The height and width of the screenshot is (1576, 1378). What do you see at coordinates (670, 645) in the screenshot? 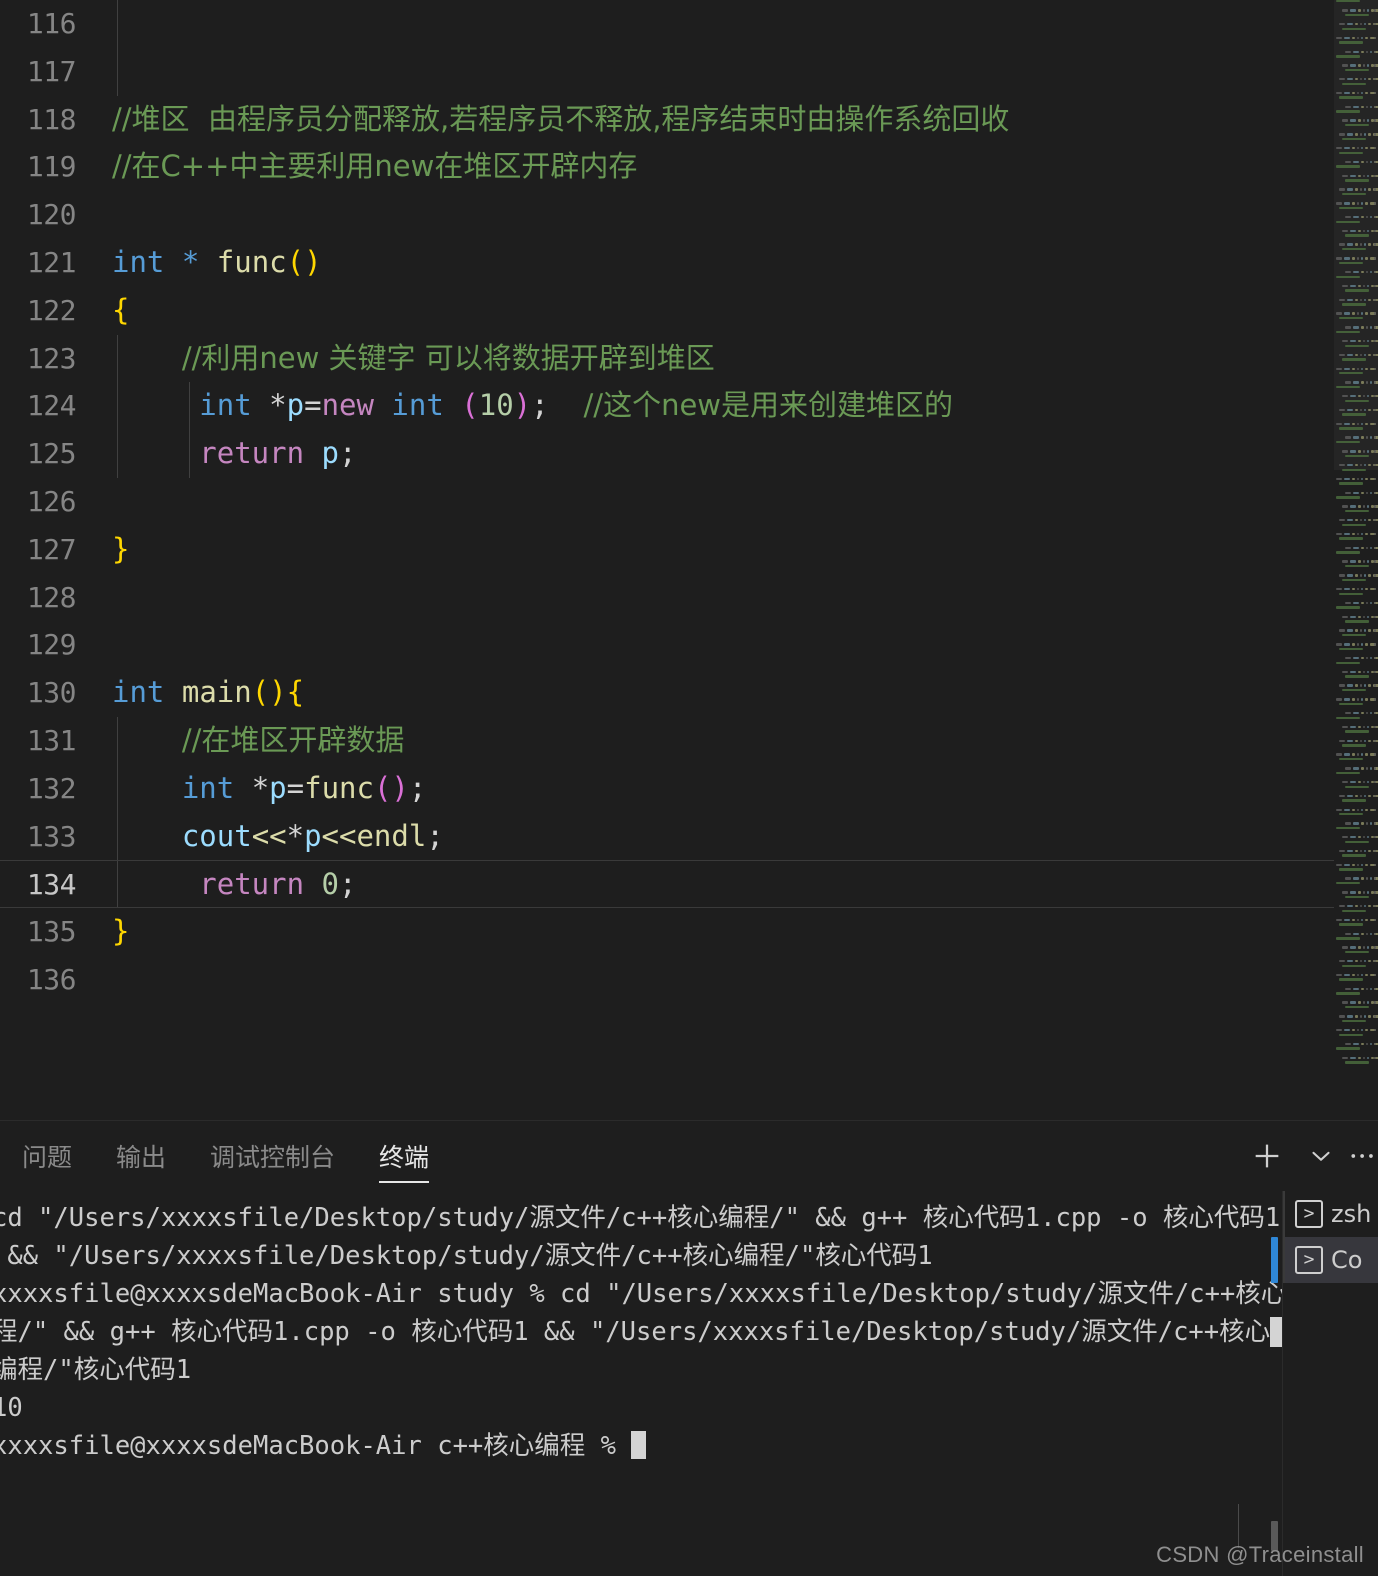
I see `code-line: 129` at bounding box center [670, 645].